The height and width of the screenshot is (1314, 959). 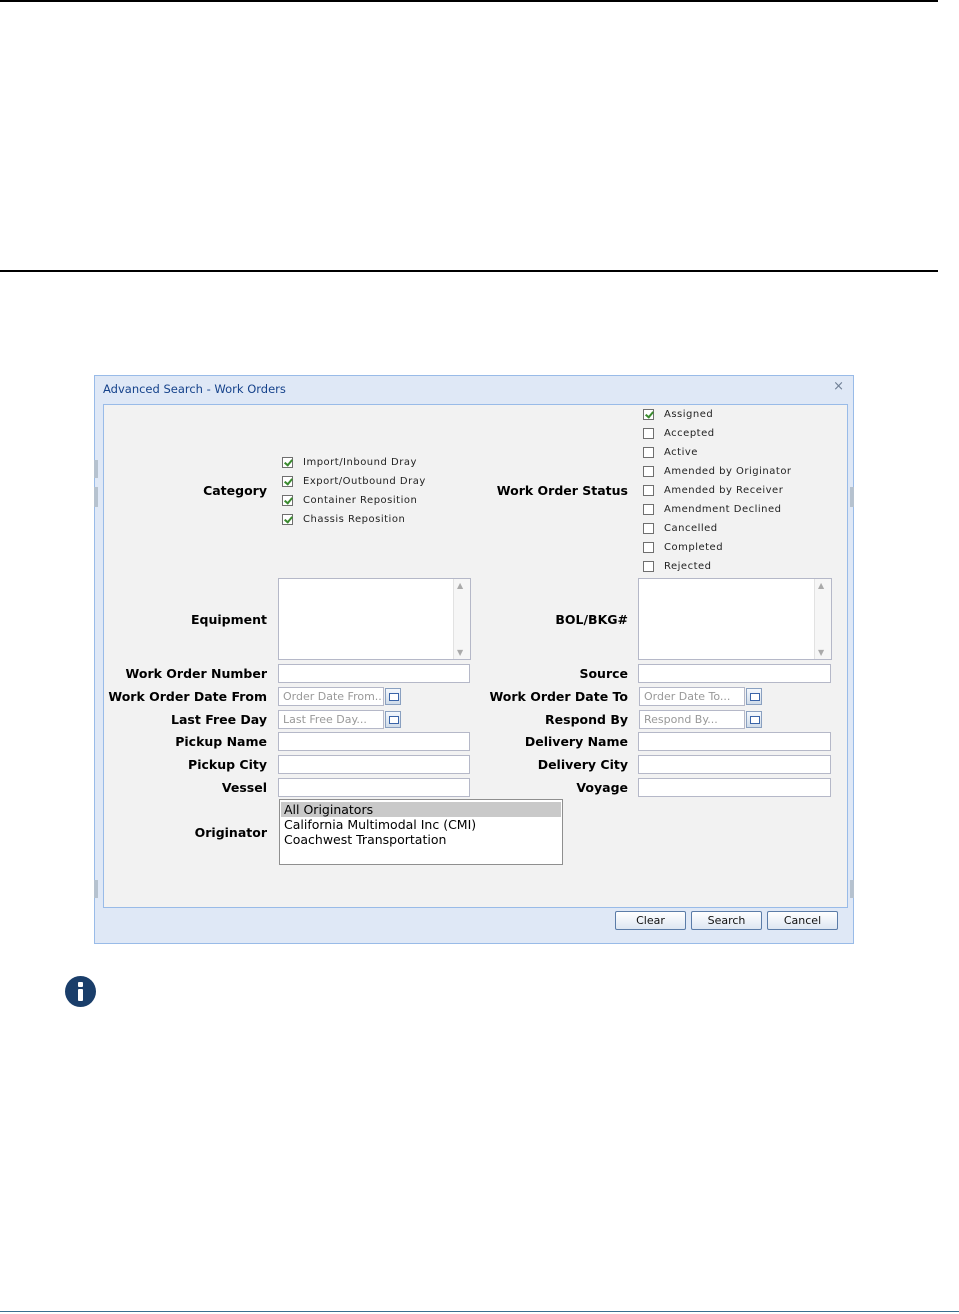 I want to click on category-checkbox-label: Import/Inbound Dray, so click(x=360, y=462).